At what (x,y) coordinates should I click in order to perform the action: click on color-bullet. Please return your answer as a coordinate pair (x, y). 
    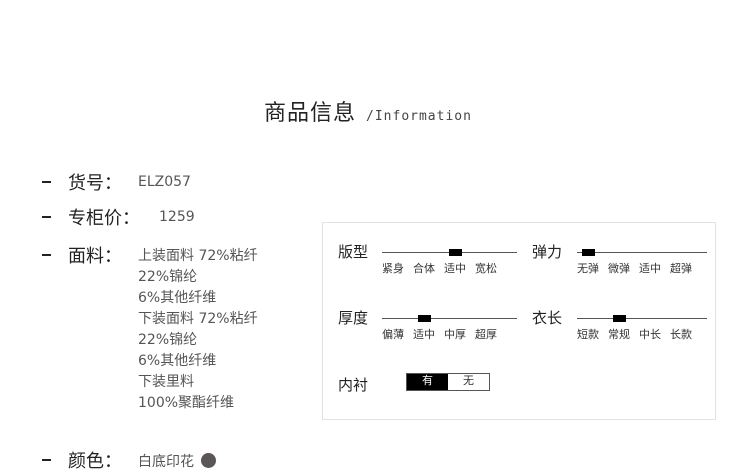
    Looking at the image, I should click on (46, 460).